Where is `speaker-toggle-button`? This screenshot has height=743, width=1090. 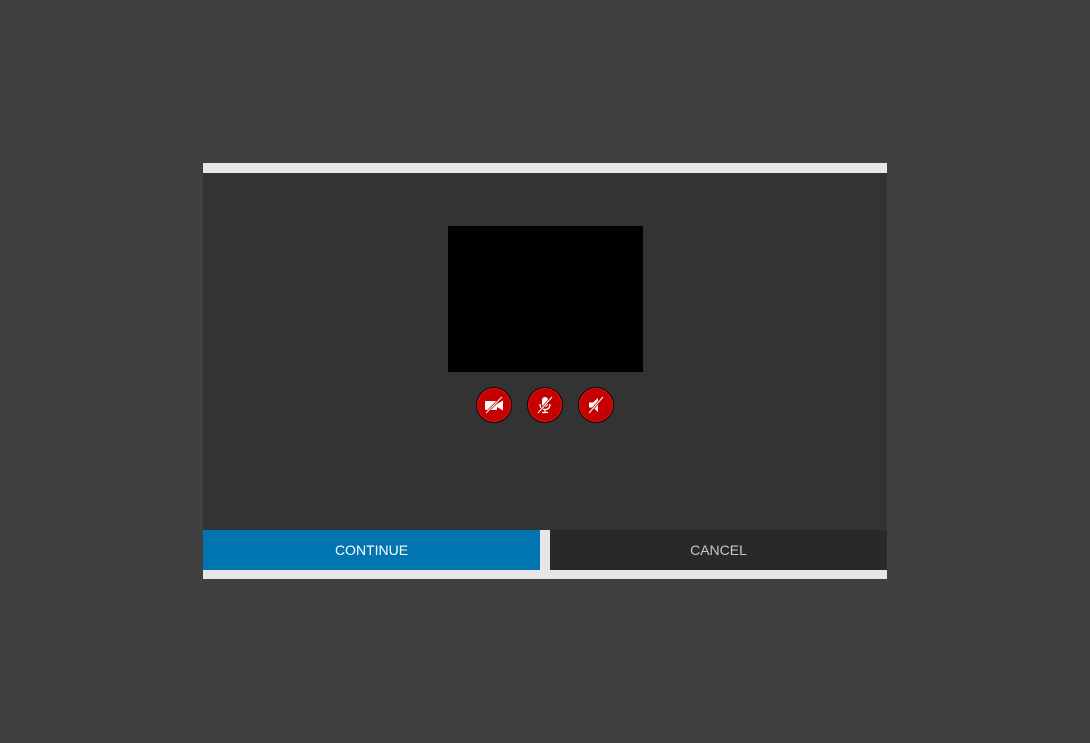
speaker-toggle-button is located at coordinates (596, 405).